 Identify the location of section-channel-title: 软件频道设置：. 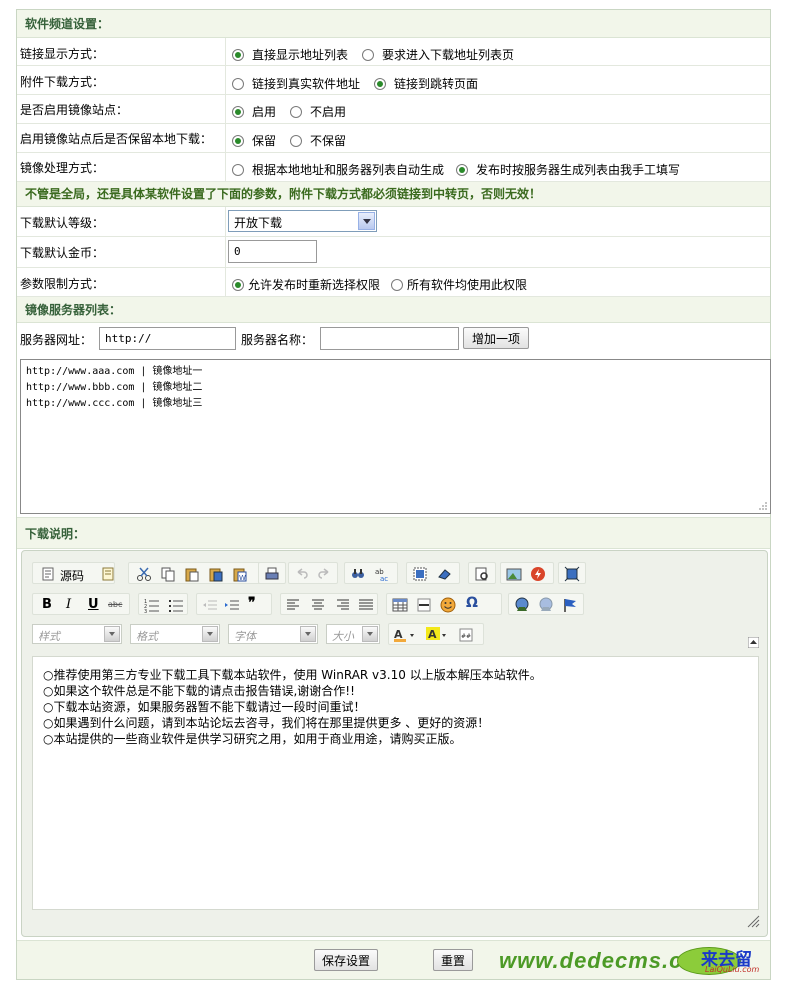
(67, 24).